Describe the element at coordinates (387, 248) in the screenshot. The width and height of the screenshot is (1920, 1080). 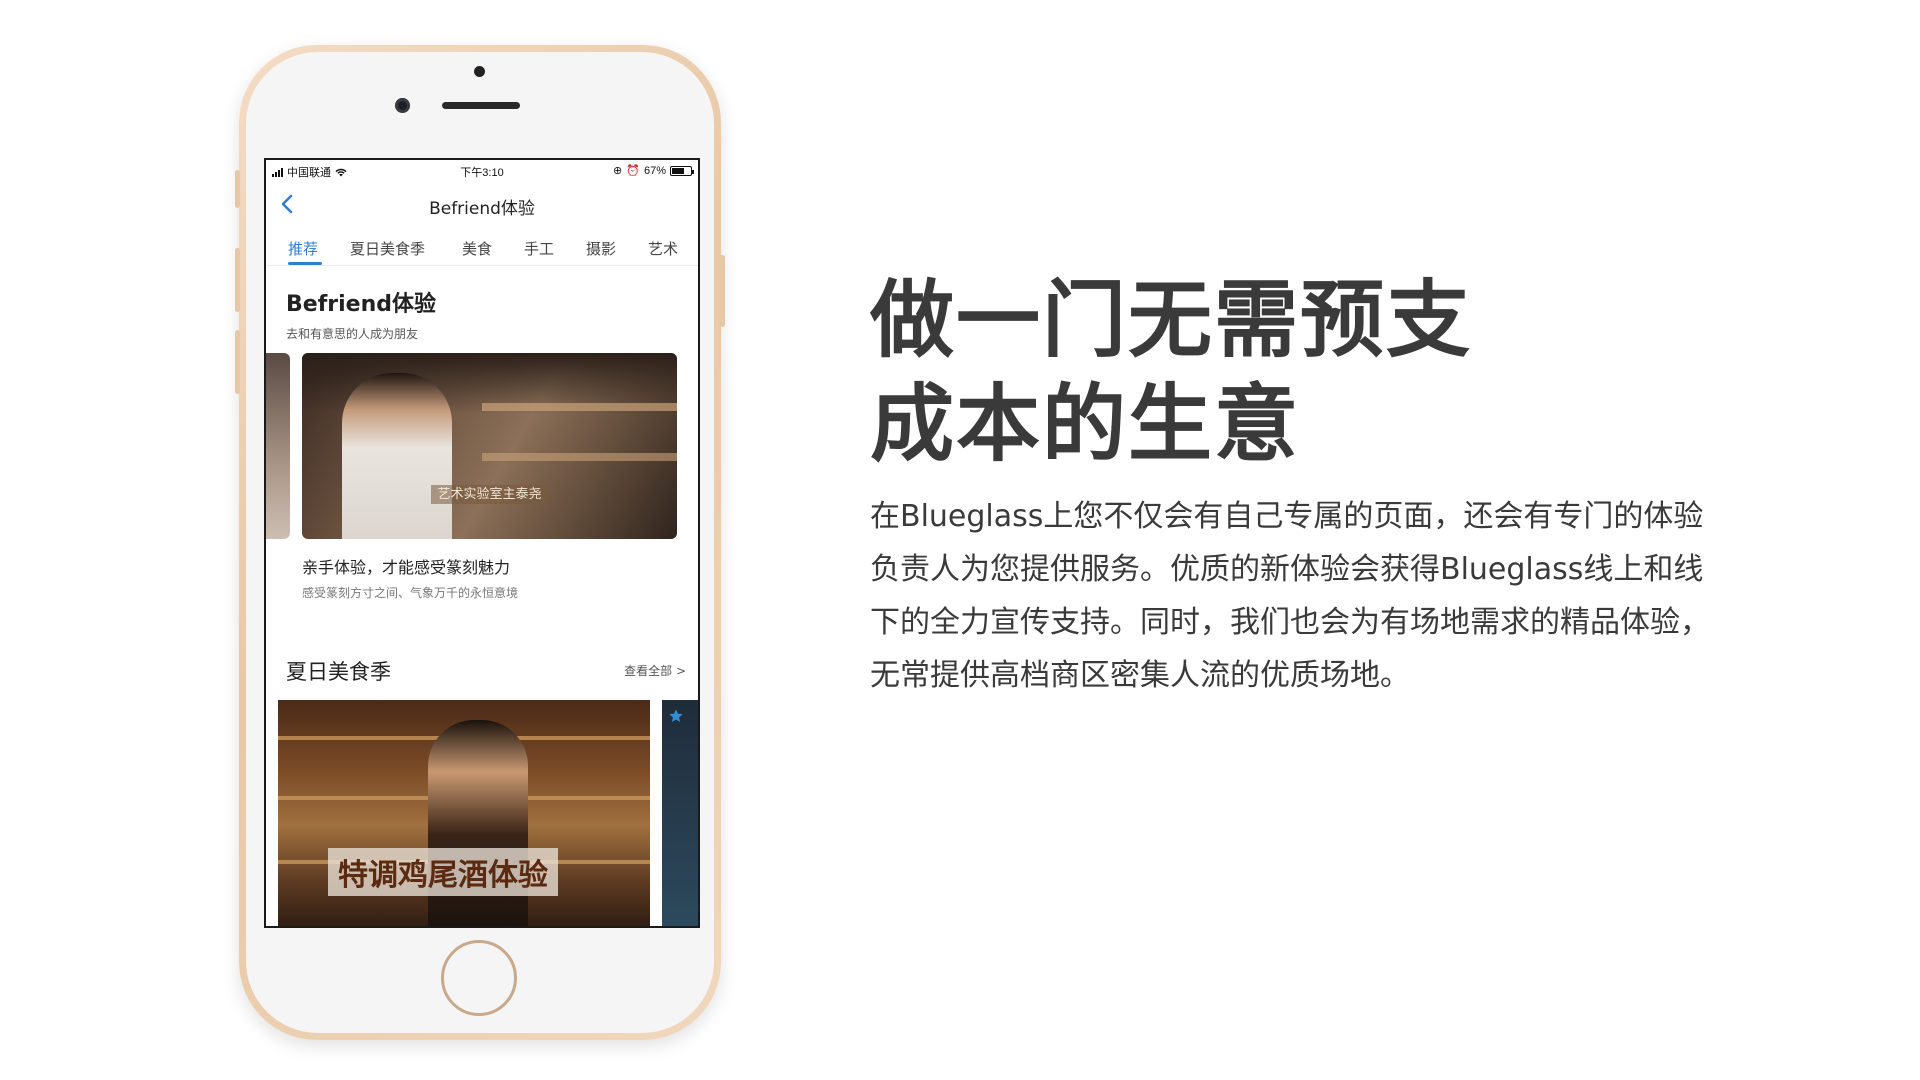
I see `tab-summer-food: 夏日美食季` at that location.